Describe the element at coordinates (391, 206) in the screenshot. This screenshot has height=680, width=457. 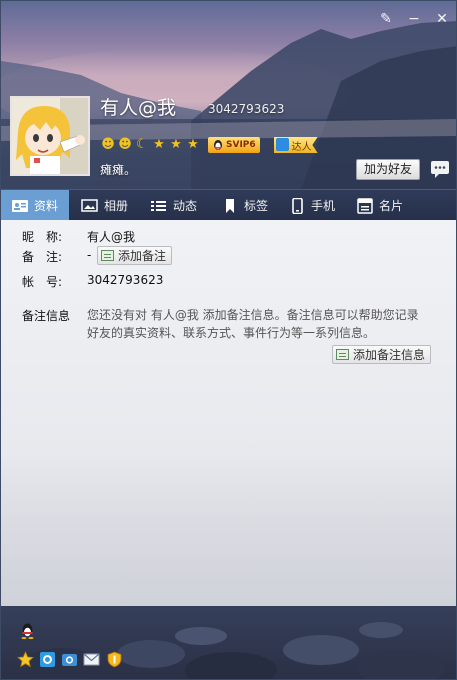
I see `tab-label: 名片` at that location.